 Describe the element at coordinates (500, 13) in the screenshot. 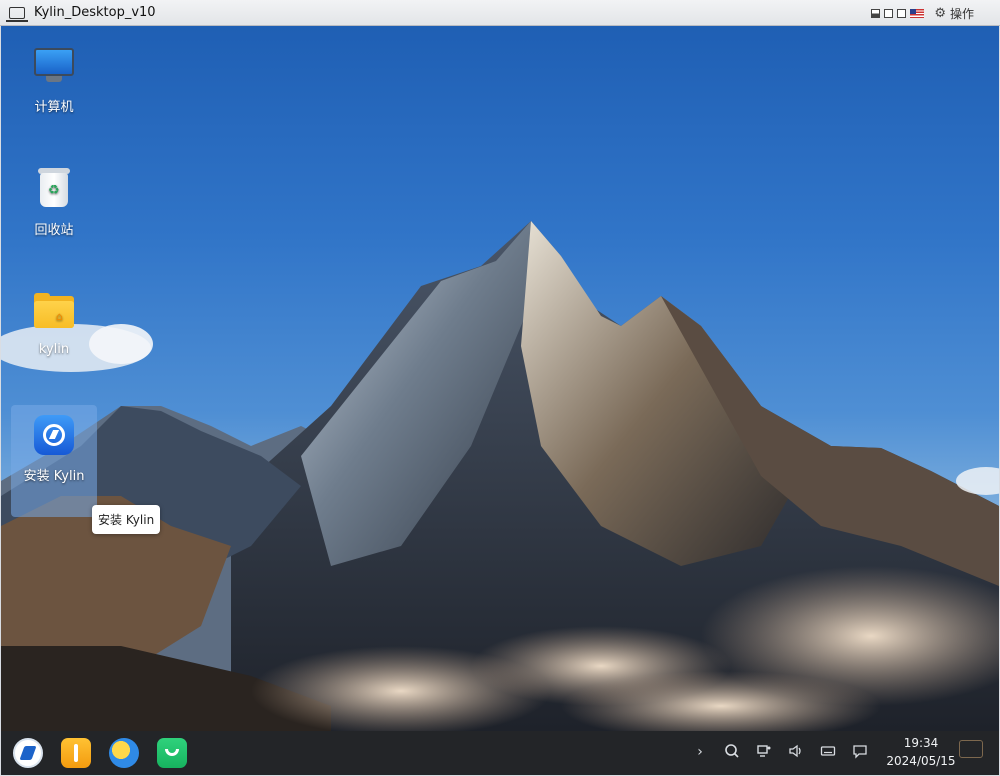

I see `vm-titlebar: Kylin_Desktop_v10 ⚙ 操作` at that location.